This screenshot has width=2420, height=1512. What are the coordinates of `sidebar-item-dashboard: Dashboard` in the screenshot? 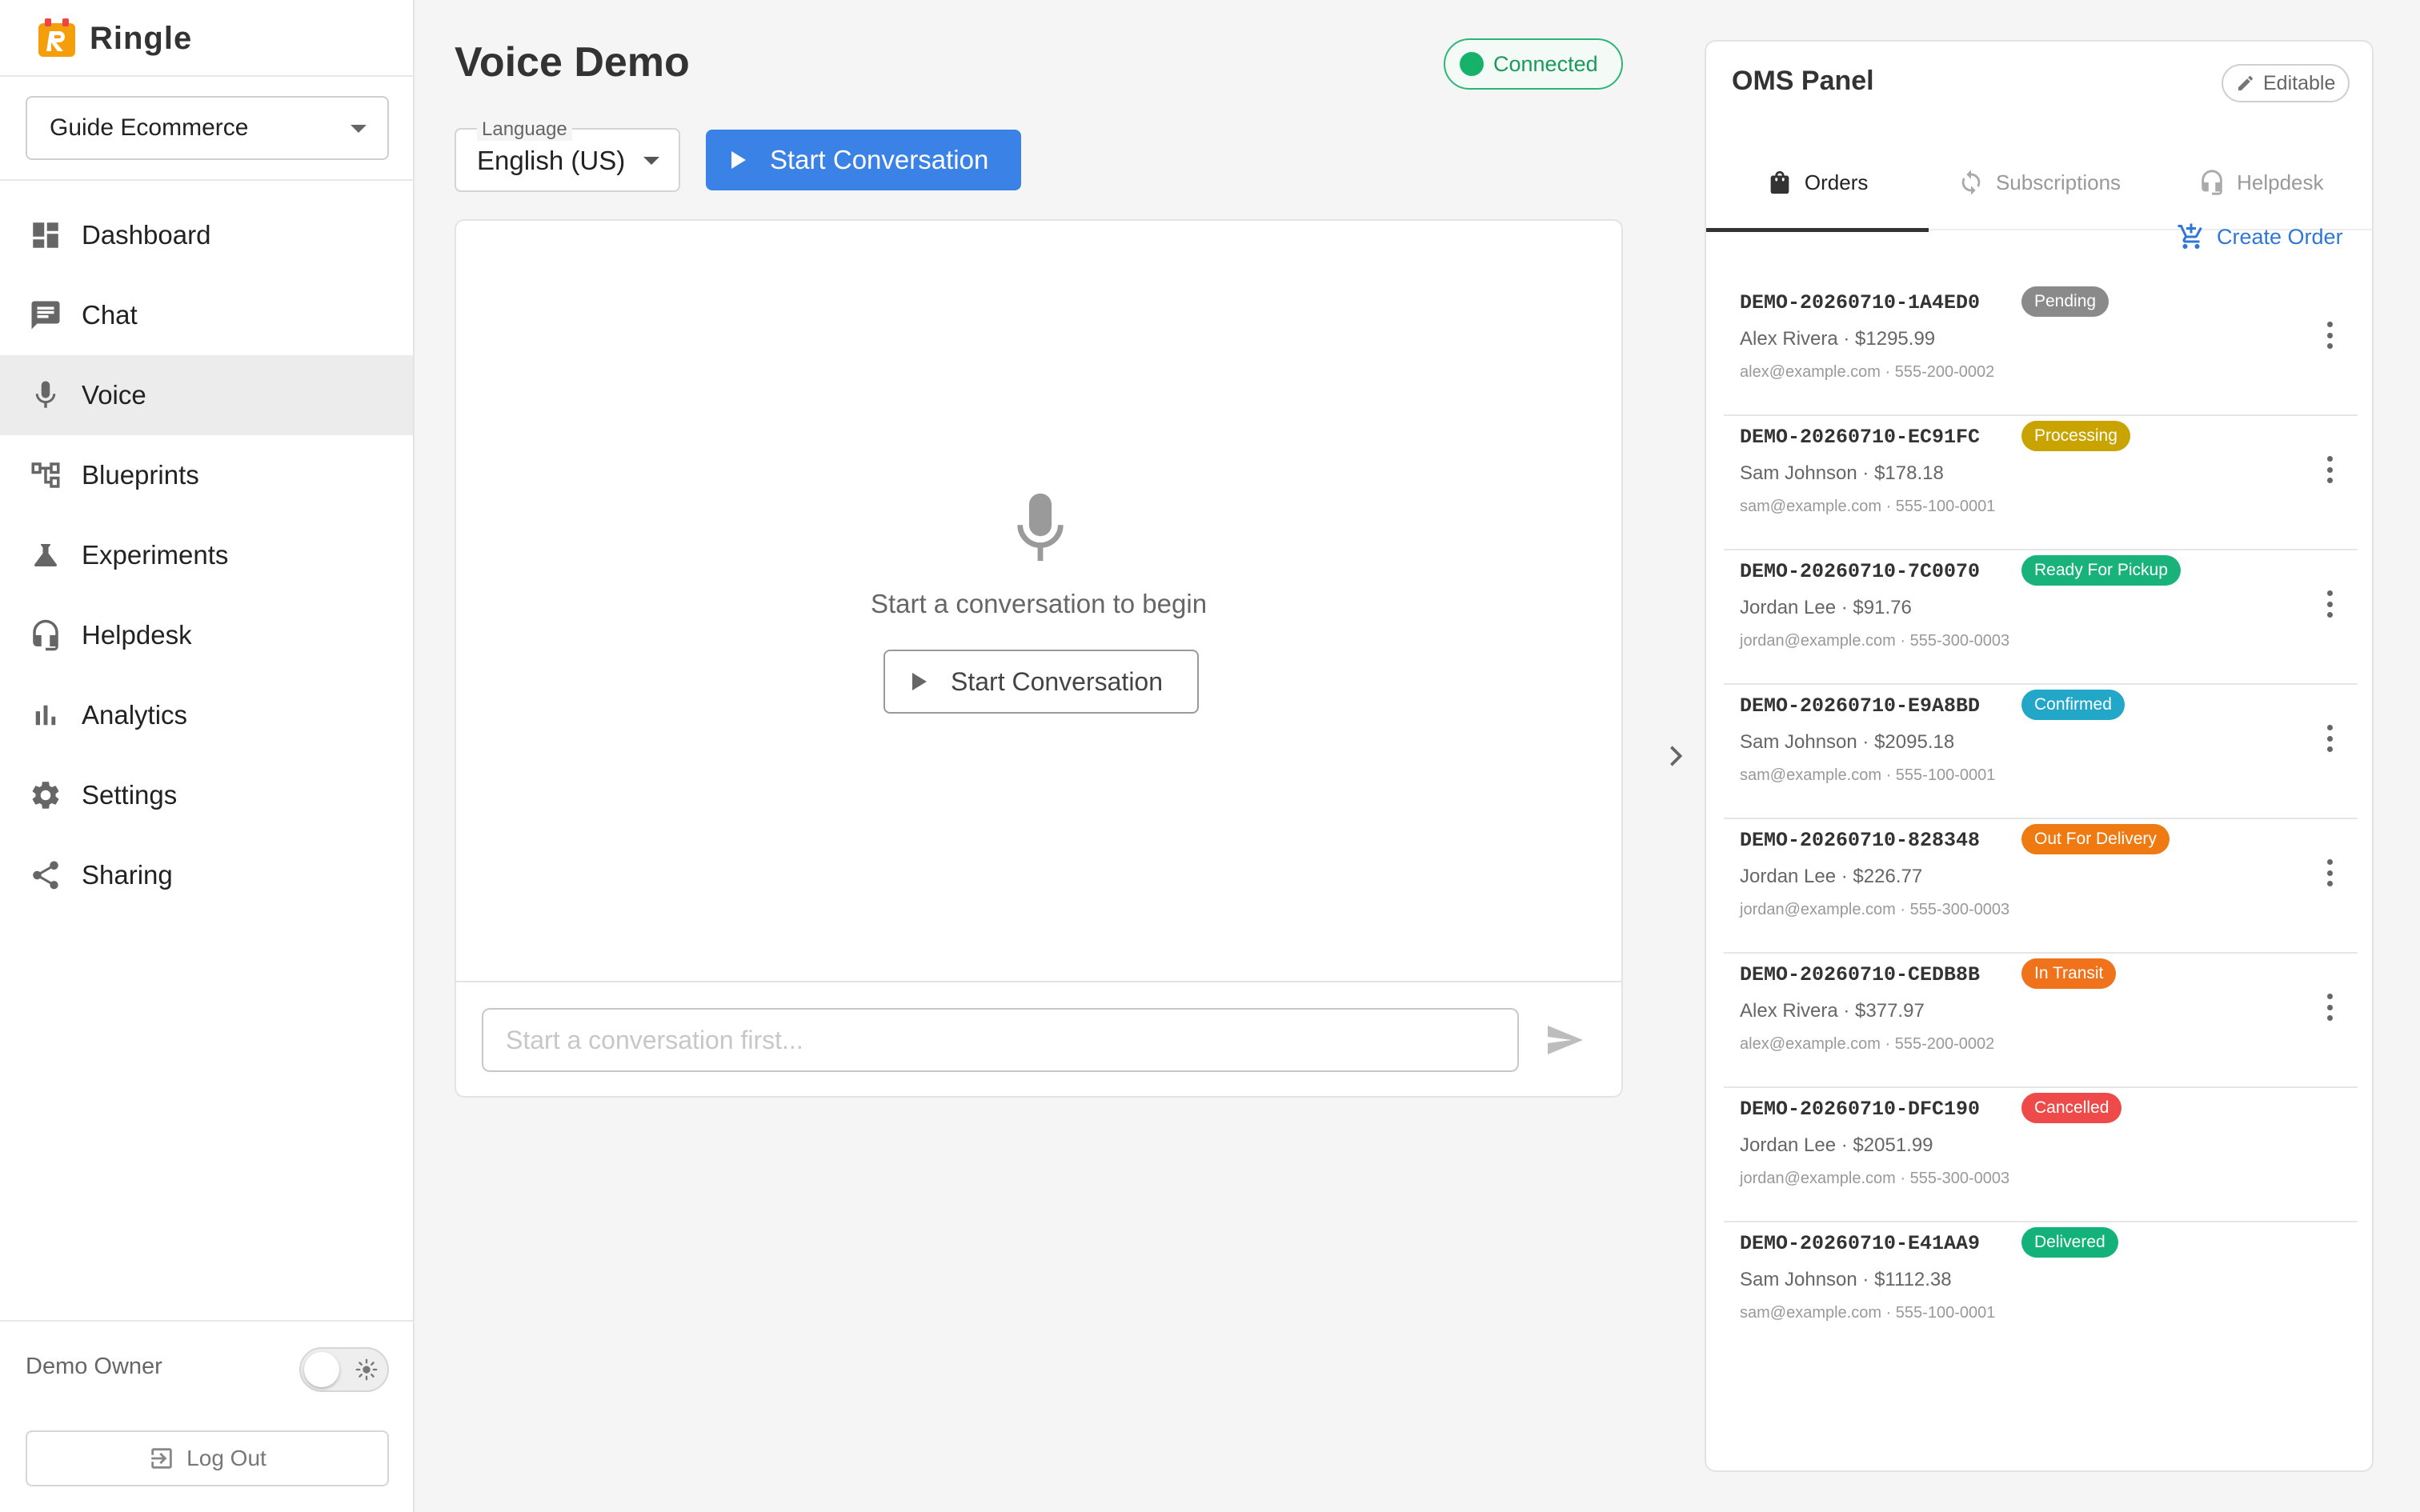 It's located at (206, 235).